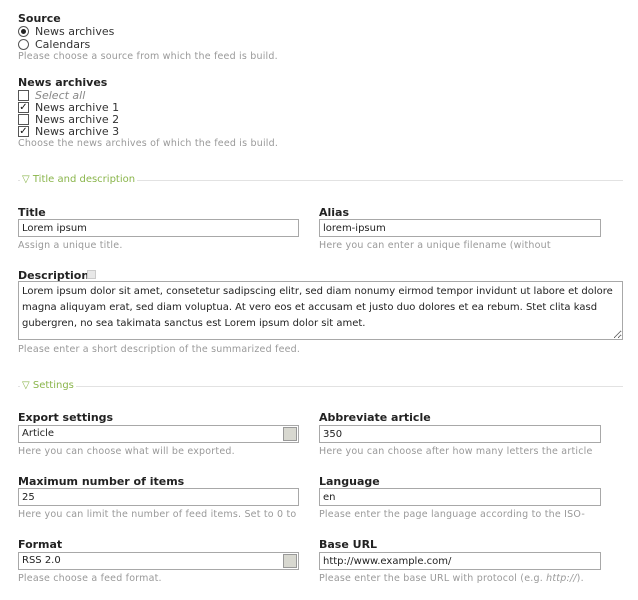  I want to click on export-settings-label: Export settings, so click(66, 417).